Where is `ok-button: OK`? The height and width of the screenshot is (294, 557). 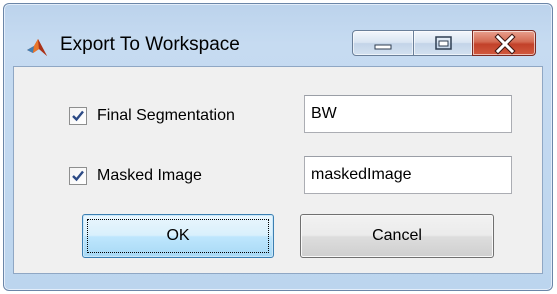 ok-button: OK is located at coordinates (178, 236).